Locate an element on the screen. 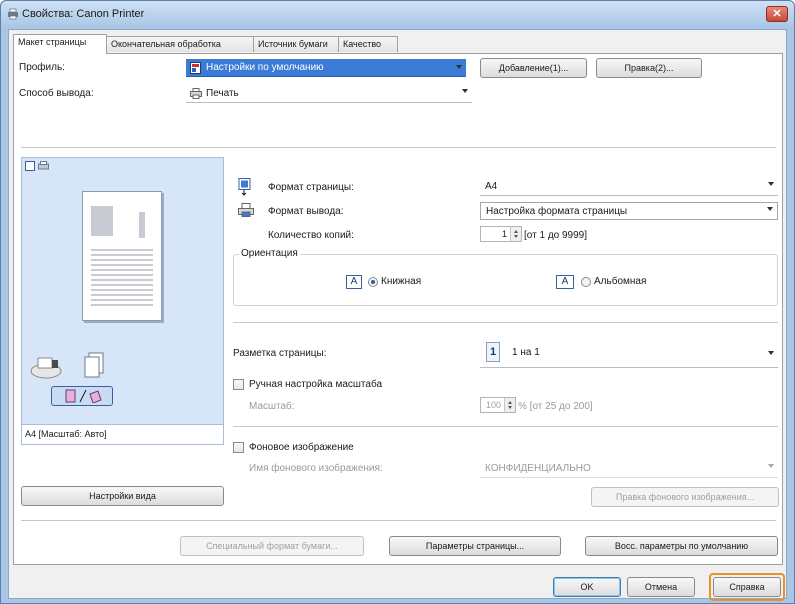  landscape-a-icon: A is located at coordinates (565, 282).